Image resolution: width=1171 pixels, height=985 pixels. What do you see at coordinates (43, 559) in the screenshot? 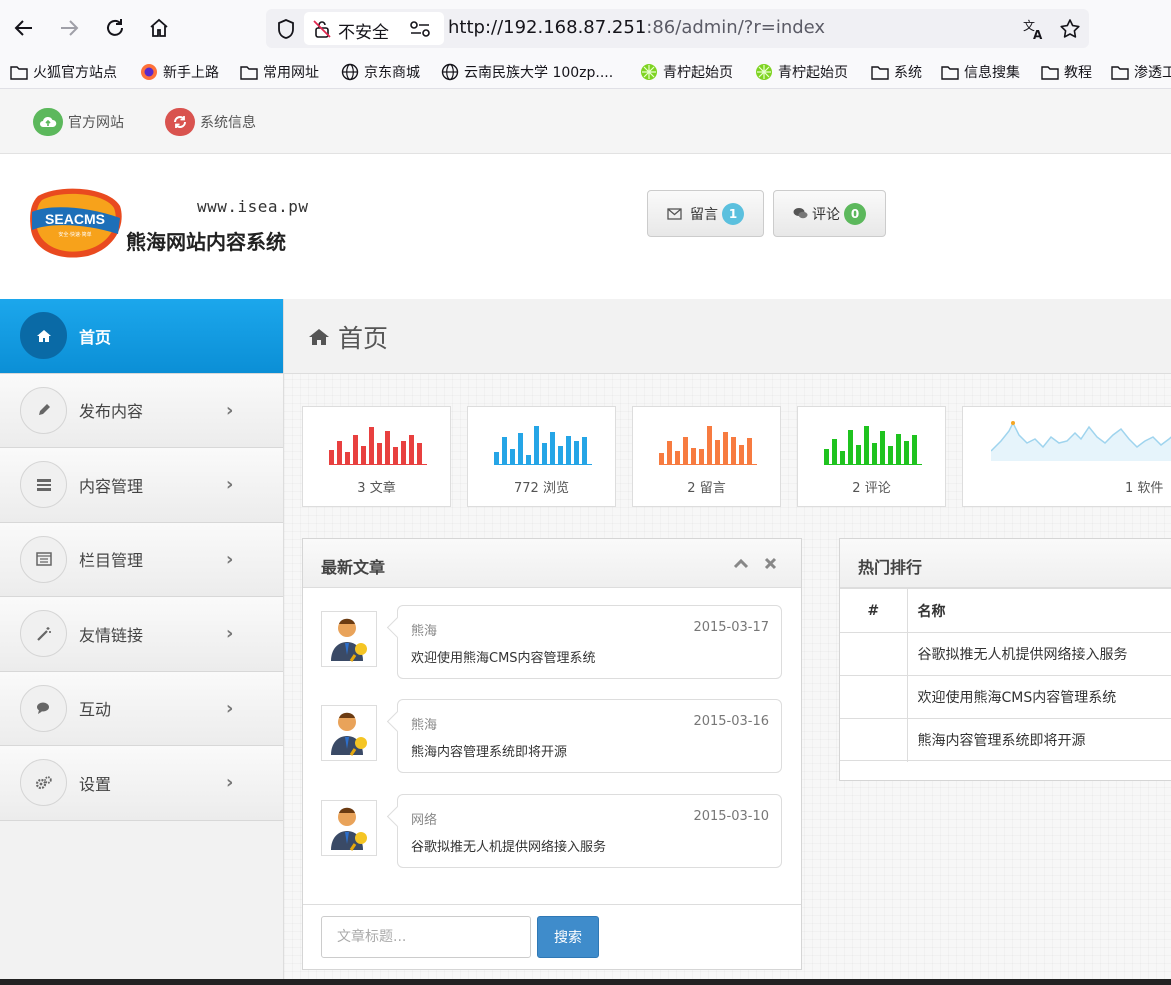
I see `window-icon` at bounding box center [43, 559].